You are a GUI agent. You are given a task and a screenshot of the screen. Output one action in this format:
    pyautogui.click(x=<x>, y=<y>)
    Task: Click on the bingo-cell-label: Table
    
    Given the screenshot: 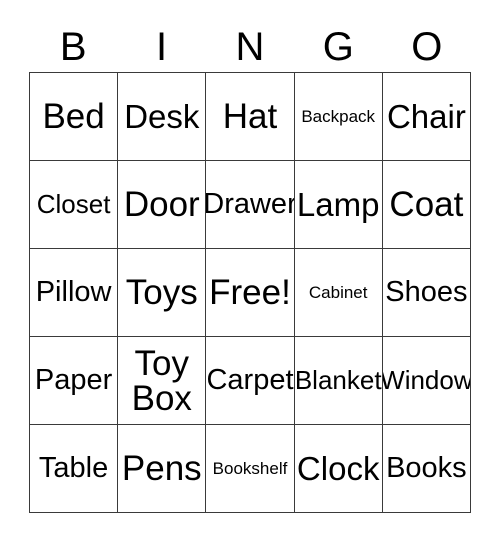 What is the action you would take?
    pyautogui.click(x=73, y=467)
    